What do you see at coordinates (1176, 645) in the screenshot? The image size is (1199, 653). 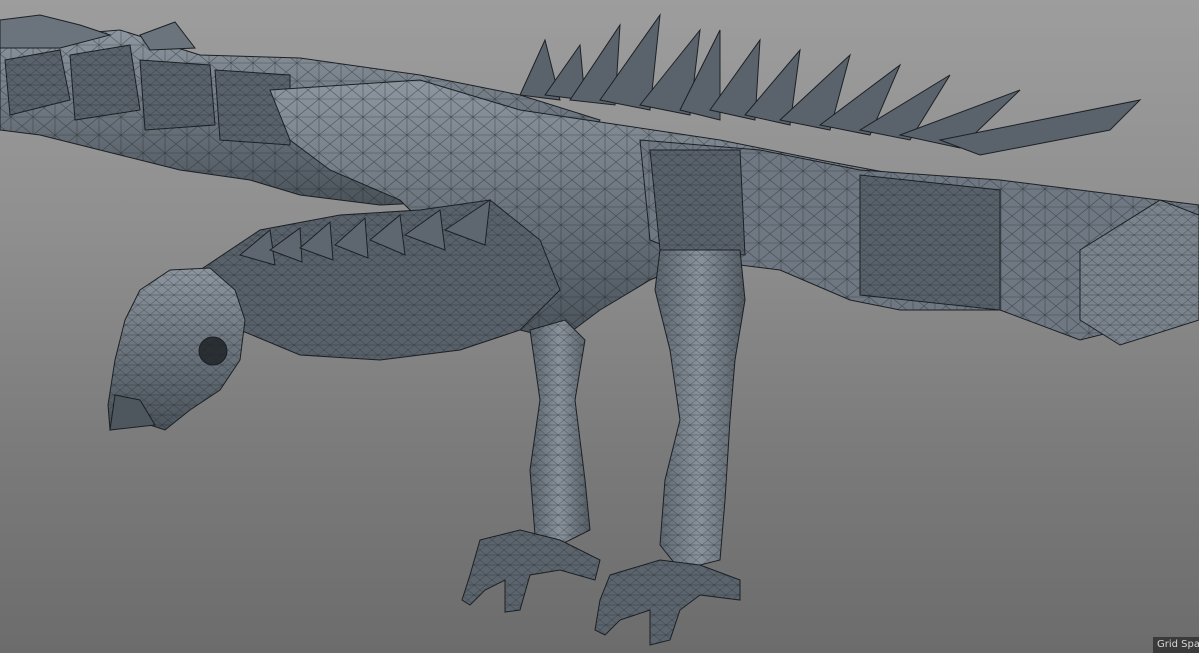 I see `grid-spacing-label: Grid Spac` at bounding box center [1176, 645].